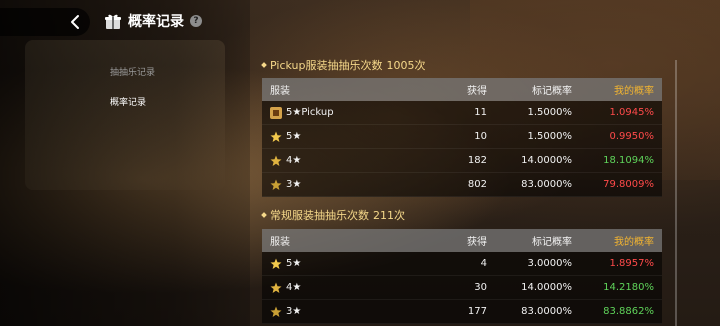  I want to click on obtained-count: 10, so click(480, 136).